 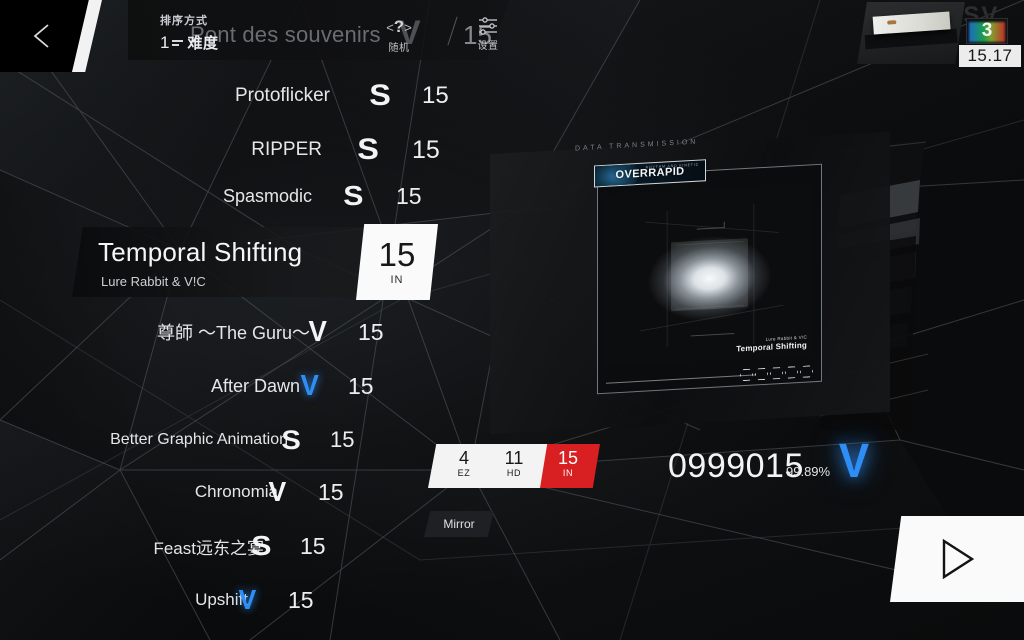 I want to click on rating-plate: 15.17, so click(x=990, y=56).